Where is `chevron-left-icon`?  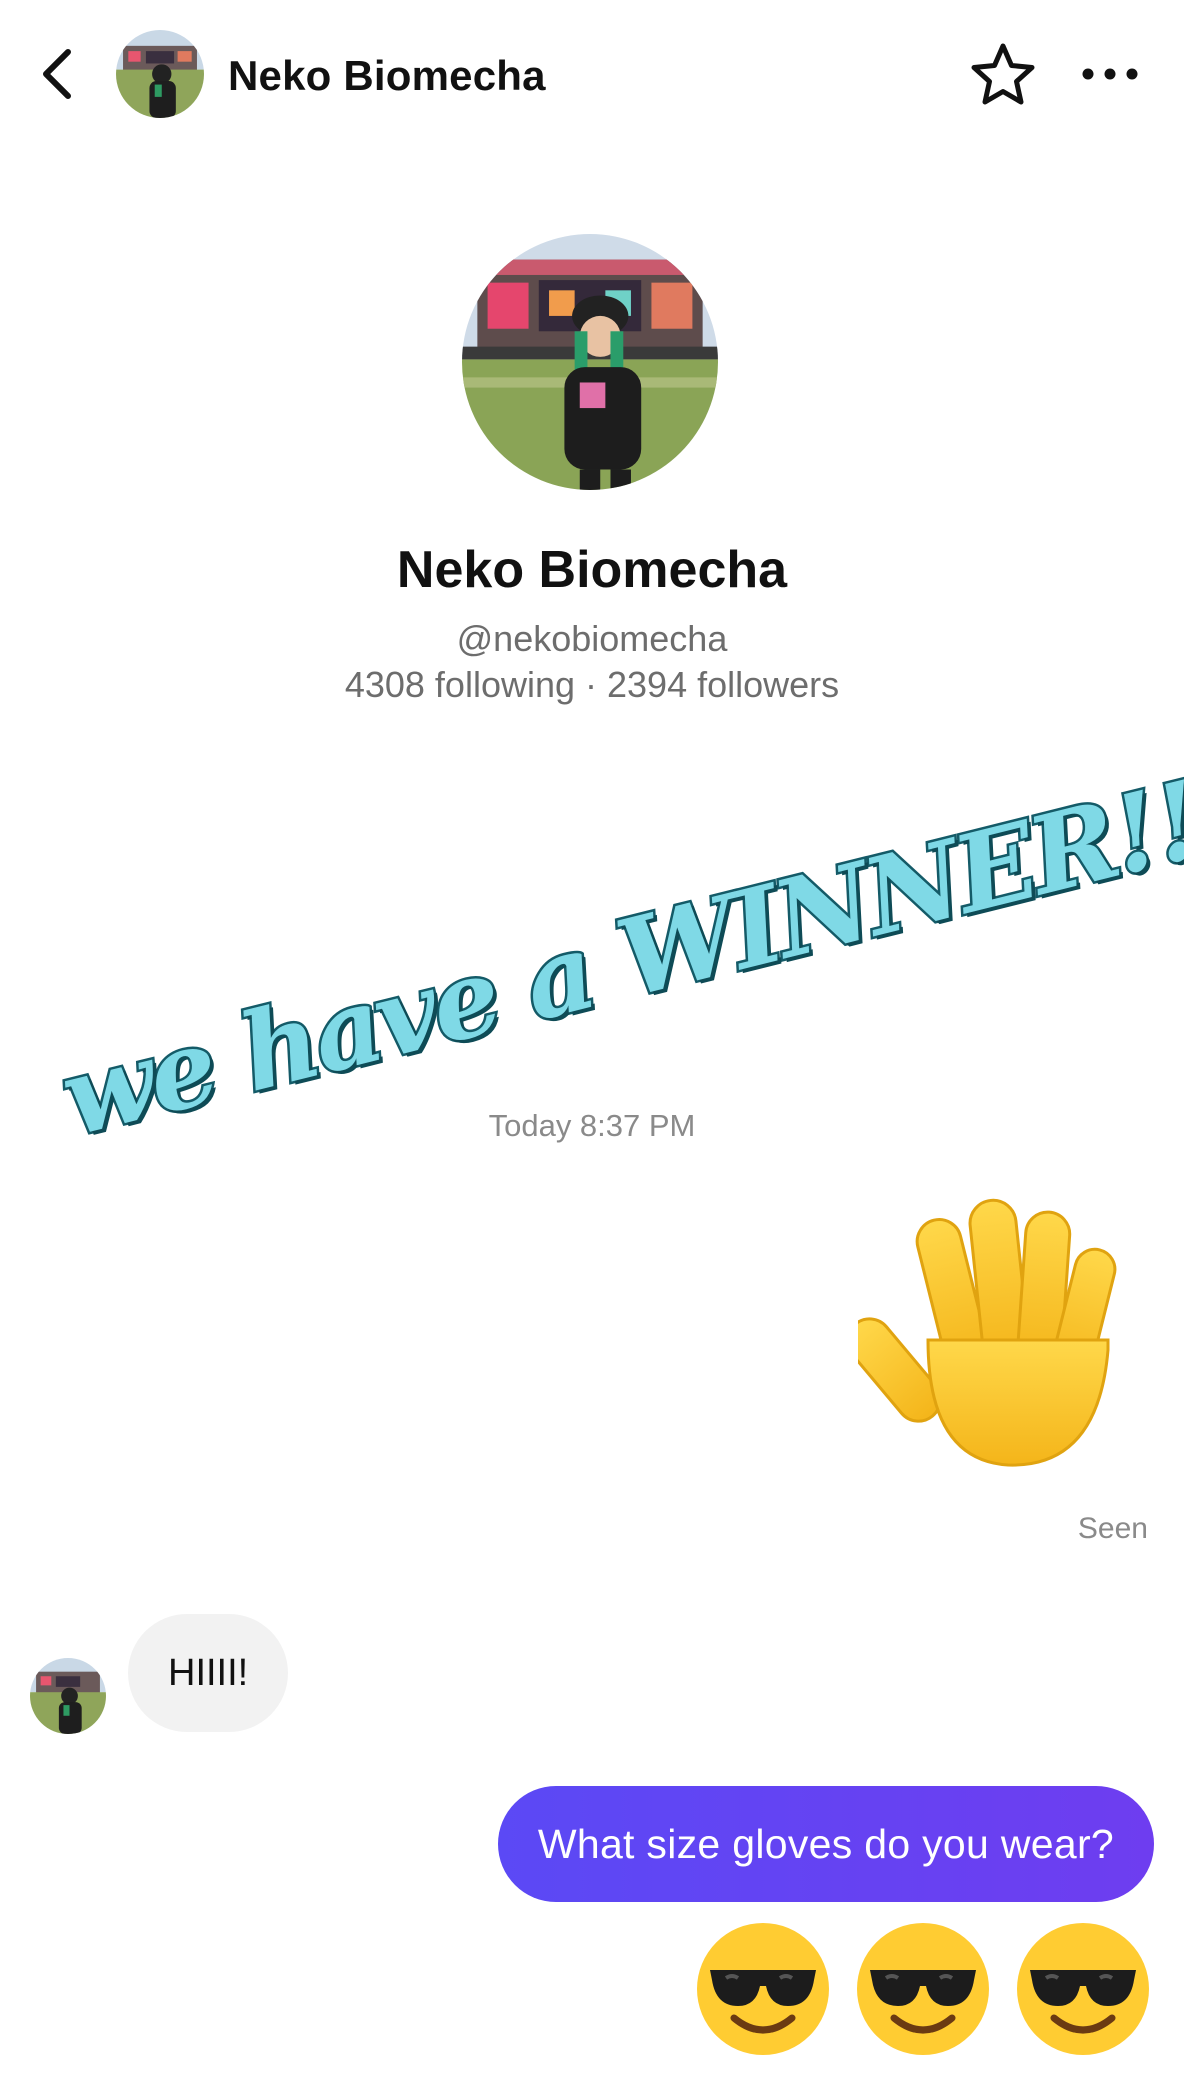 chevron-left-icon is located at coordinates (57, 74).